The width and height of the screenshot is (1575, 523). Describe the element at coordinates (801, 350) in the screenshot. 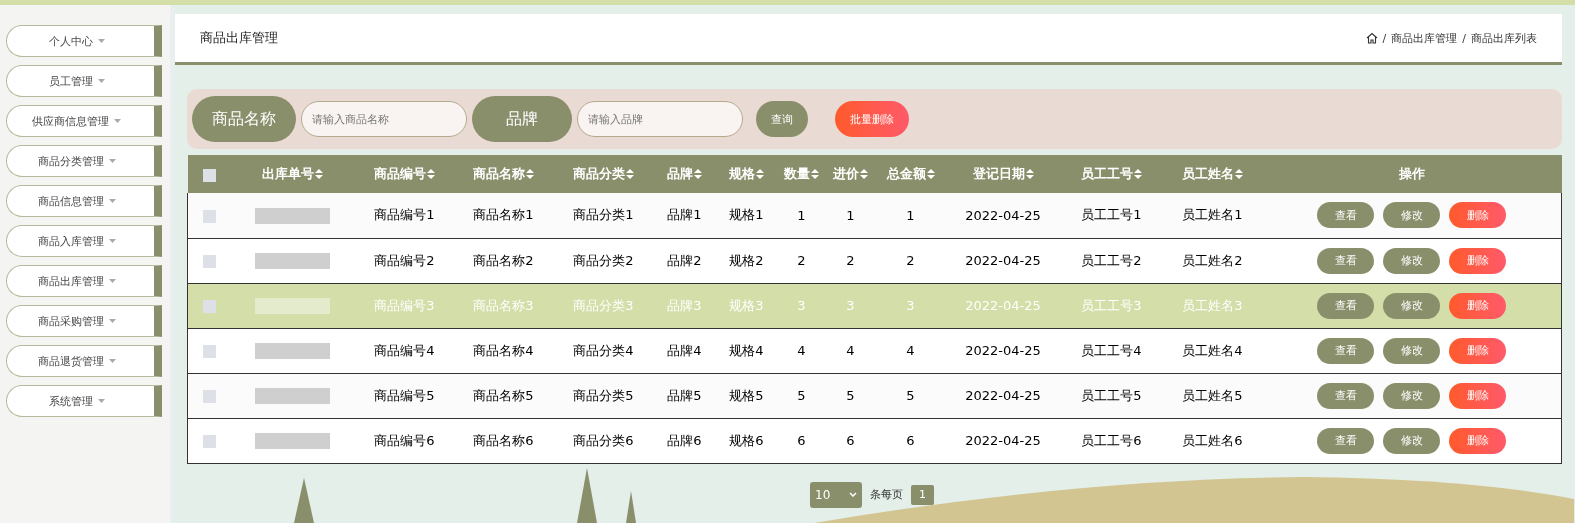

I see `table-cell: 4` at that location.